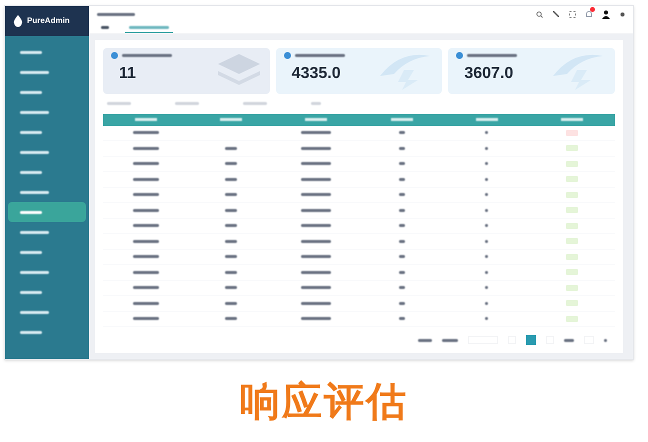 The image size is (648, 442). Describe the element at coordinates (127, 74) in the screenshot. I see `stat-value: 11` at that location.